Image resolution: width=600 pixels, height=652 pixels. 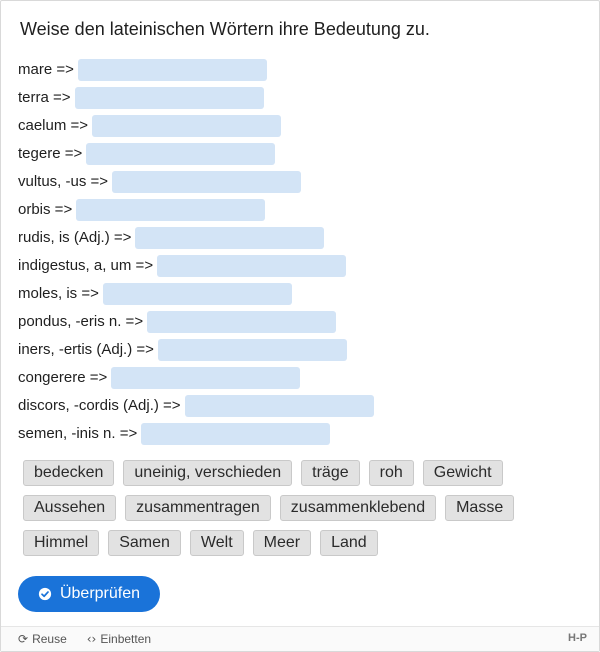 I want to click on latin-word-label: discors, -cordis (Adj.) =>, so click(x=99, y=405).